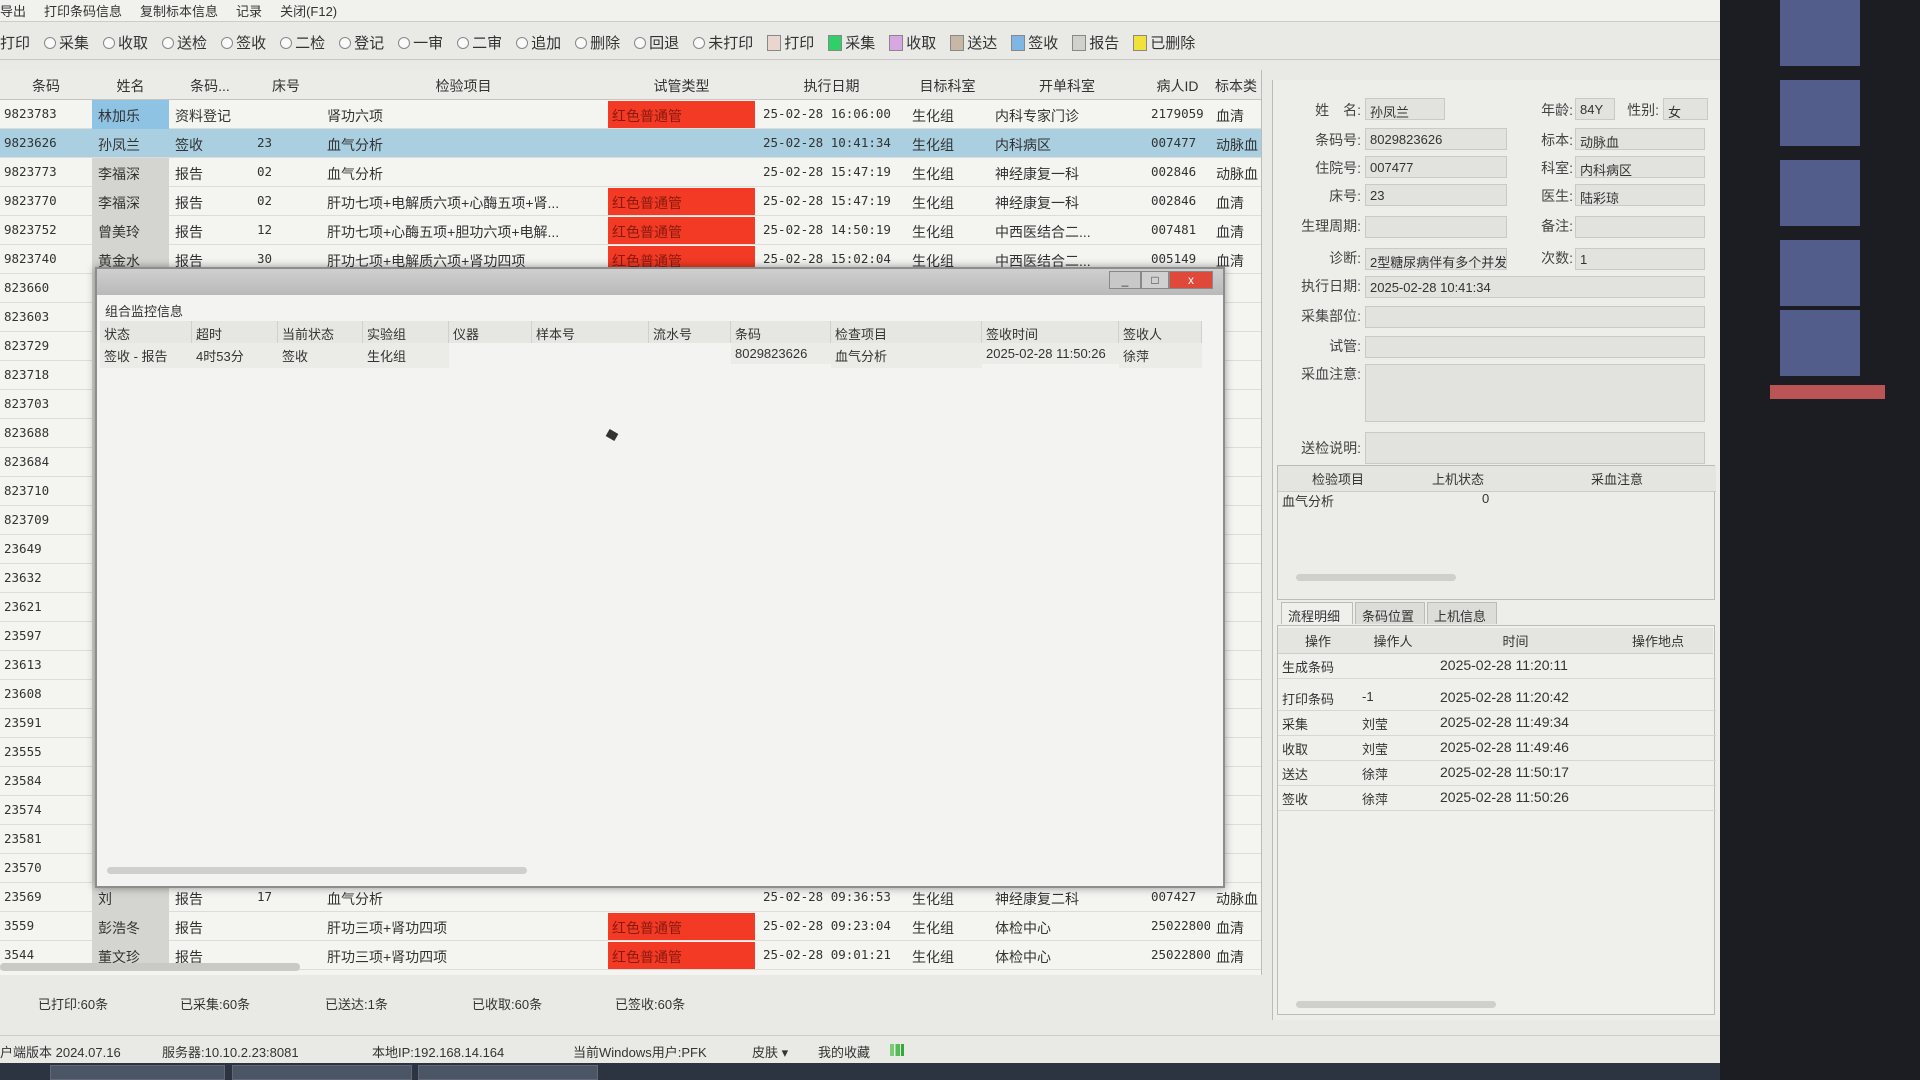  What do you see at coordinates (1177, 86) in the screenshot?
I see `column-header: 病人ID` at bounding box center [1177, 86].